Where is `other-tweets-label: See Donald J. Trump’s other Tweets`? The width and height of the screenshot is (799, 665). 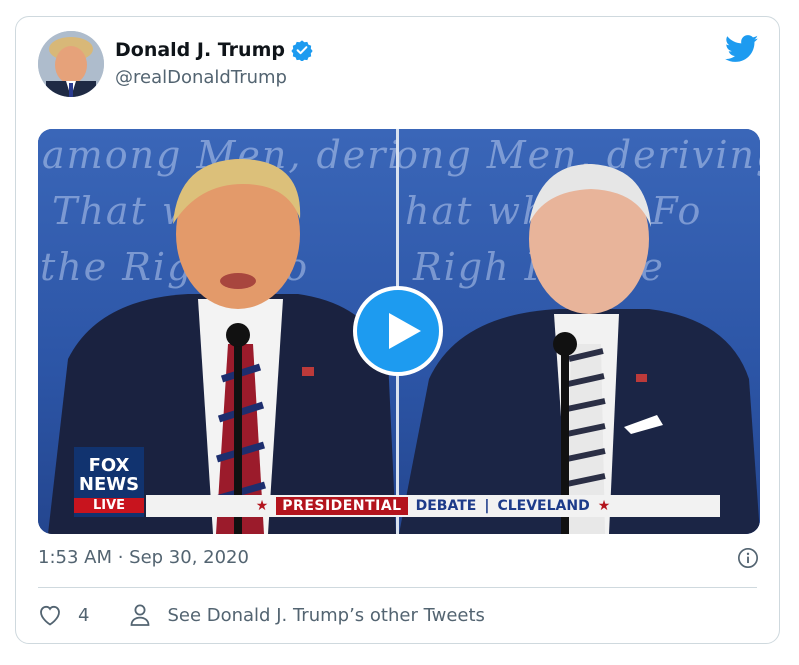
other-tweets-label: See Donald J. Trump’s other Tweets is located at coordinates (326, 615).